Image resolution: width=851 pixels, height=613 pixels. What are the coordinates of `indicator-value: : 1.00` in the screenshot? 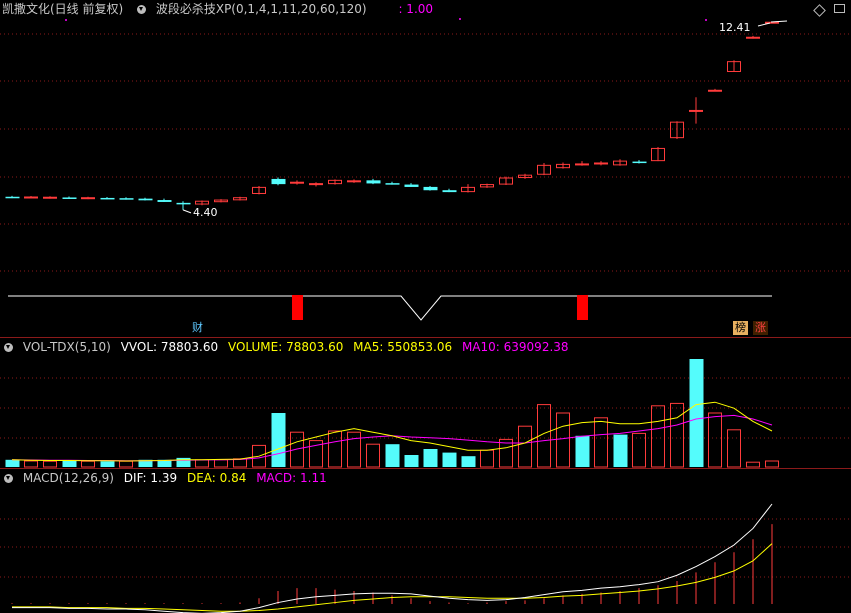 It's located at (416, 9).